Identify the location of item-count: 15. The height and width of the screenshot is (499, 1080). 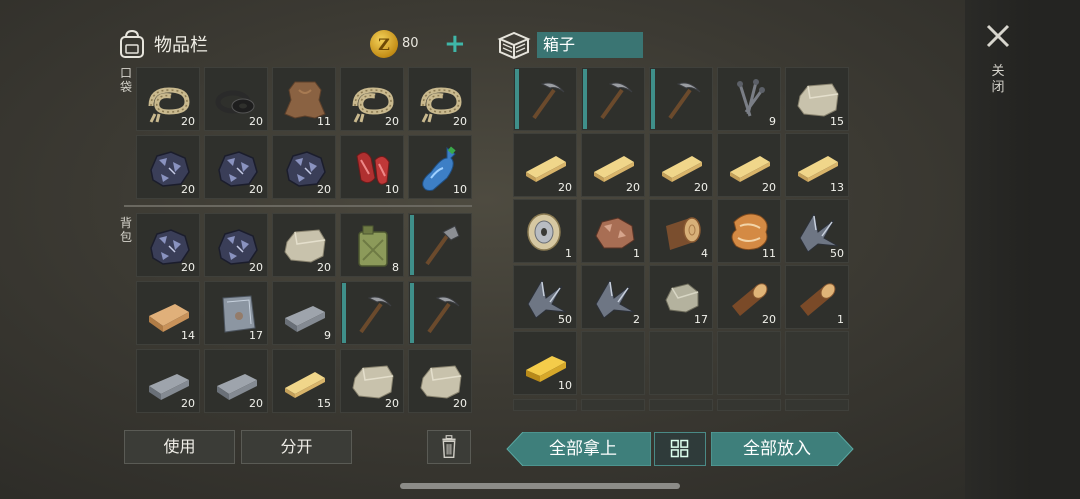
(837, 121).